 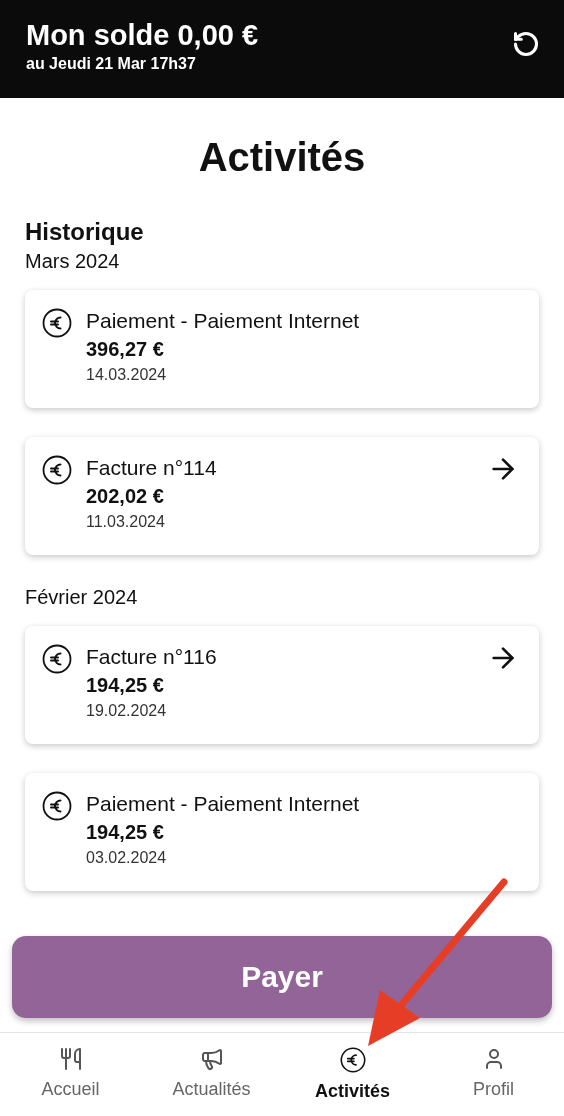 What do you see at coordinates (85, 232) in the screenshot?
I see `section-title: Historique` at bounding box center [85, 232].